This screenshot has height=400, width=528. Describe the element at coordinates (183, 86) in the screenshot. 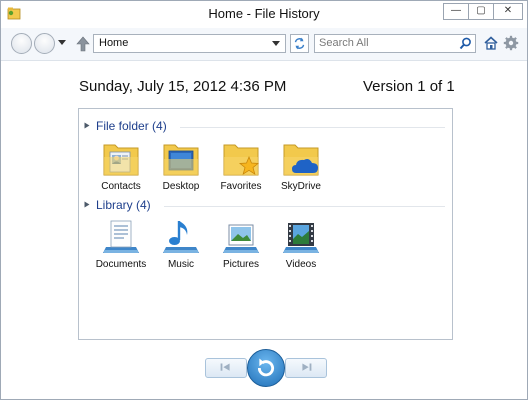

I see `backup-date: Sunday, July 15, 2012 4:36 PM` at that location.